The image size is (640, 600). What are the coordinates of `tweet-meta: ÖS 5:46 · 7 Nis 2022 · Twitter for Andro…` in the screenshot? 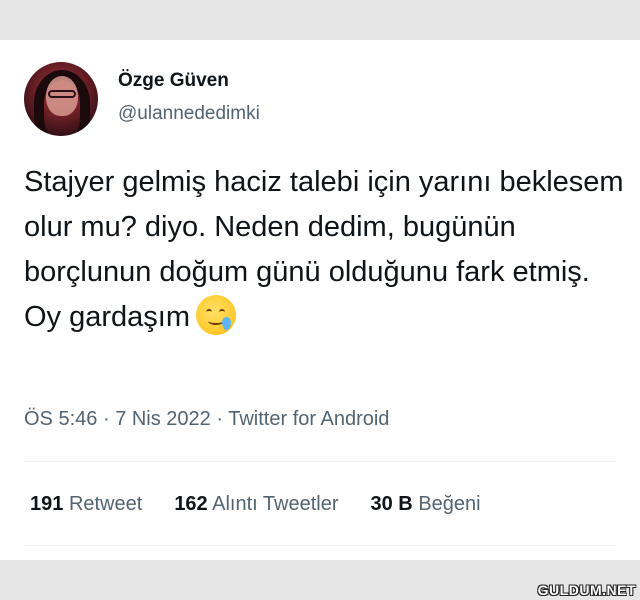 It's located at (206, 419).